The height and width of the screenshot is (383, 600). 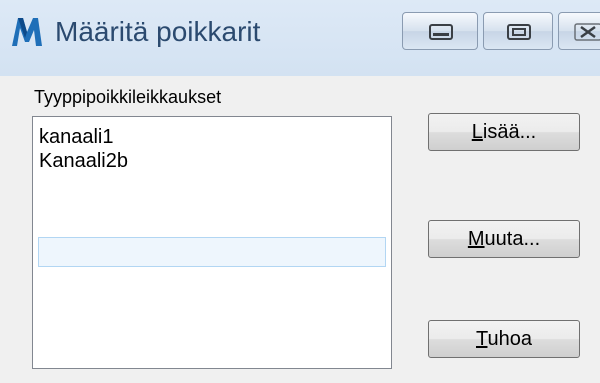 What do you see at coordinates (76, 137) in the screenshot?
I see `list-item: kanaali1` at bounding box center [76, 137].